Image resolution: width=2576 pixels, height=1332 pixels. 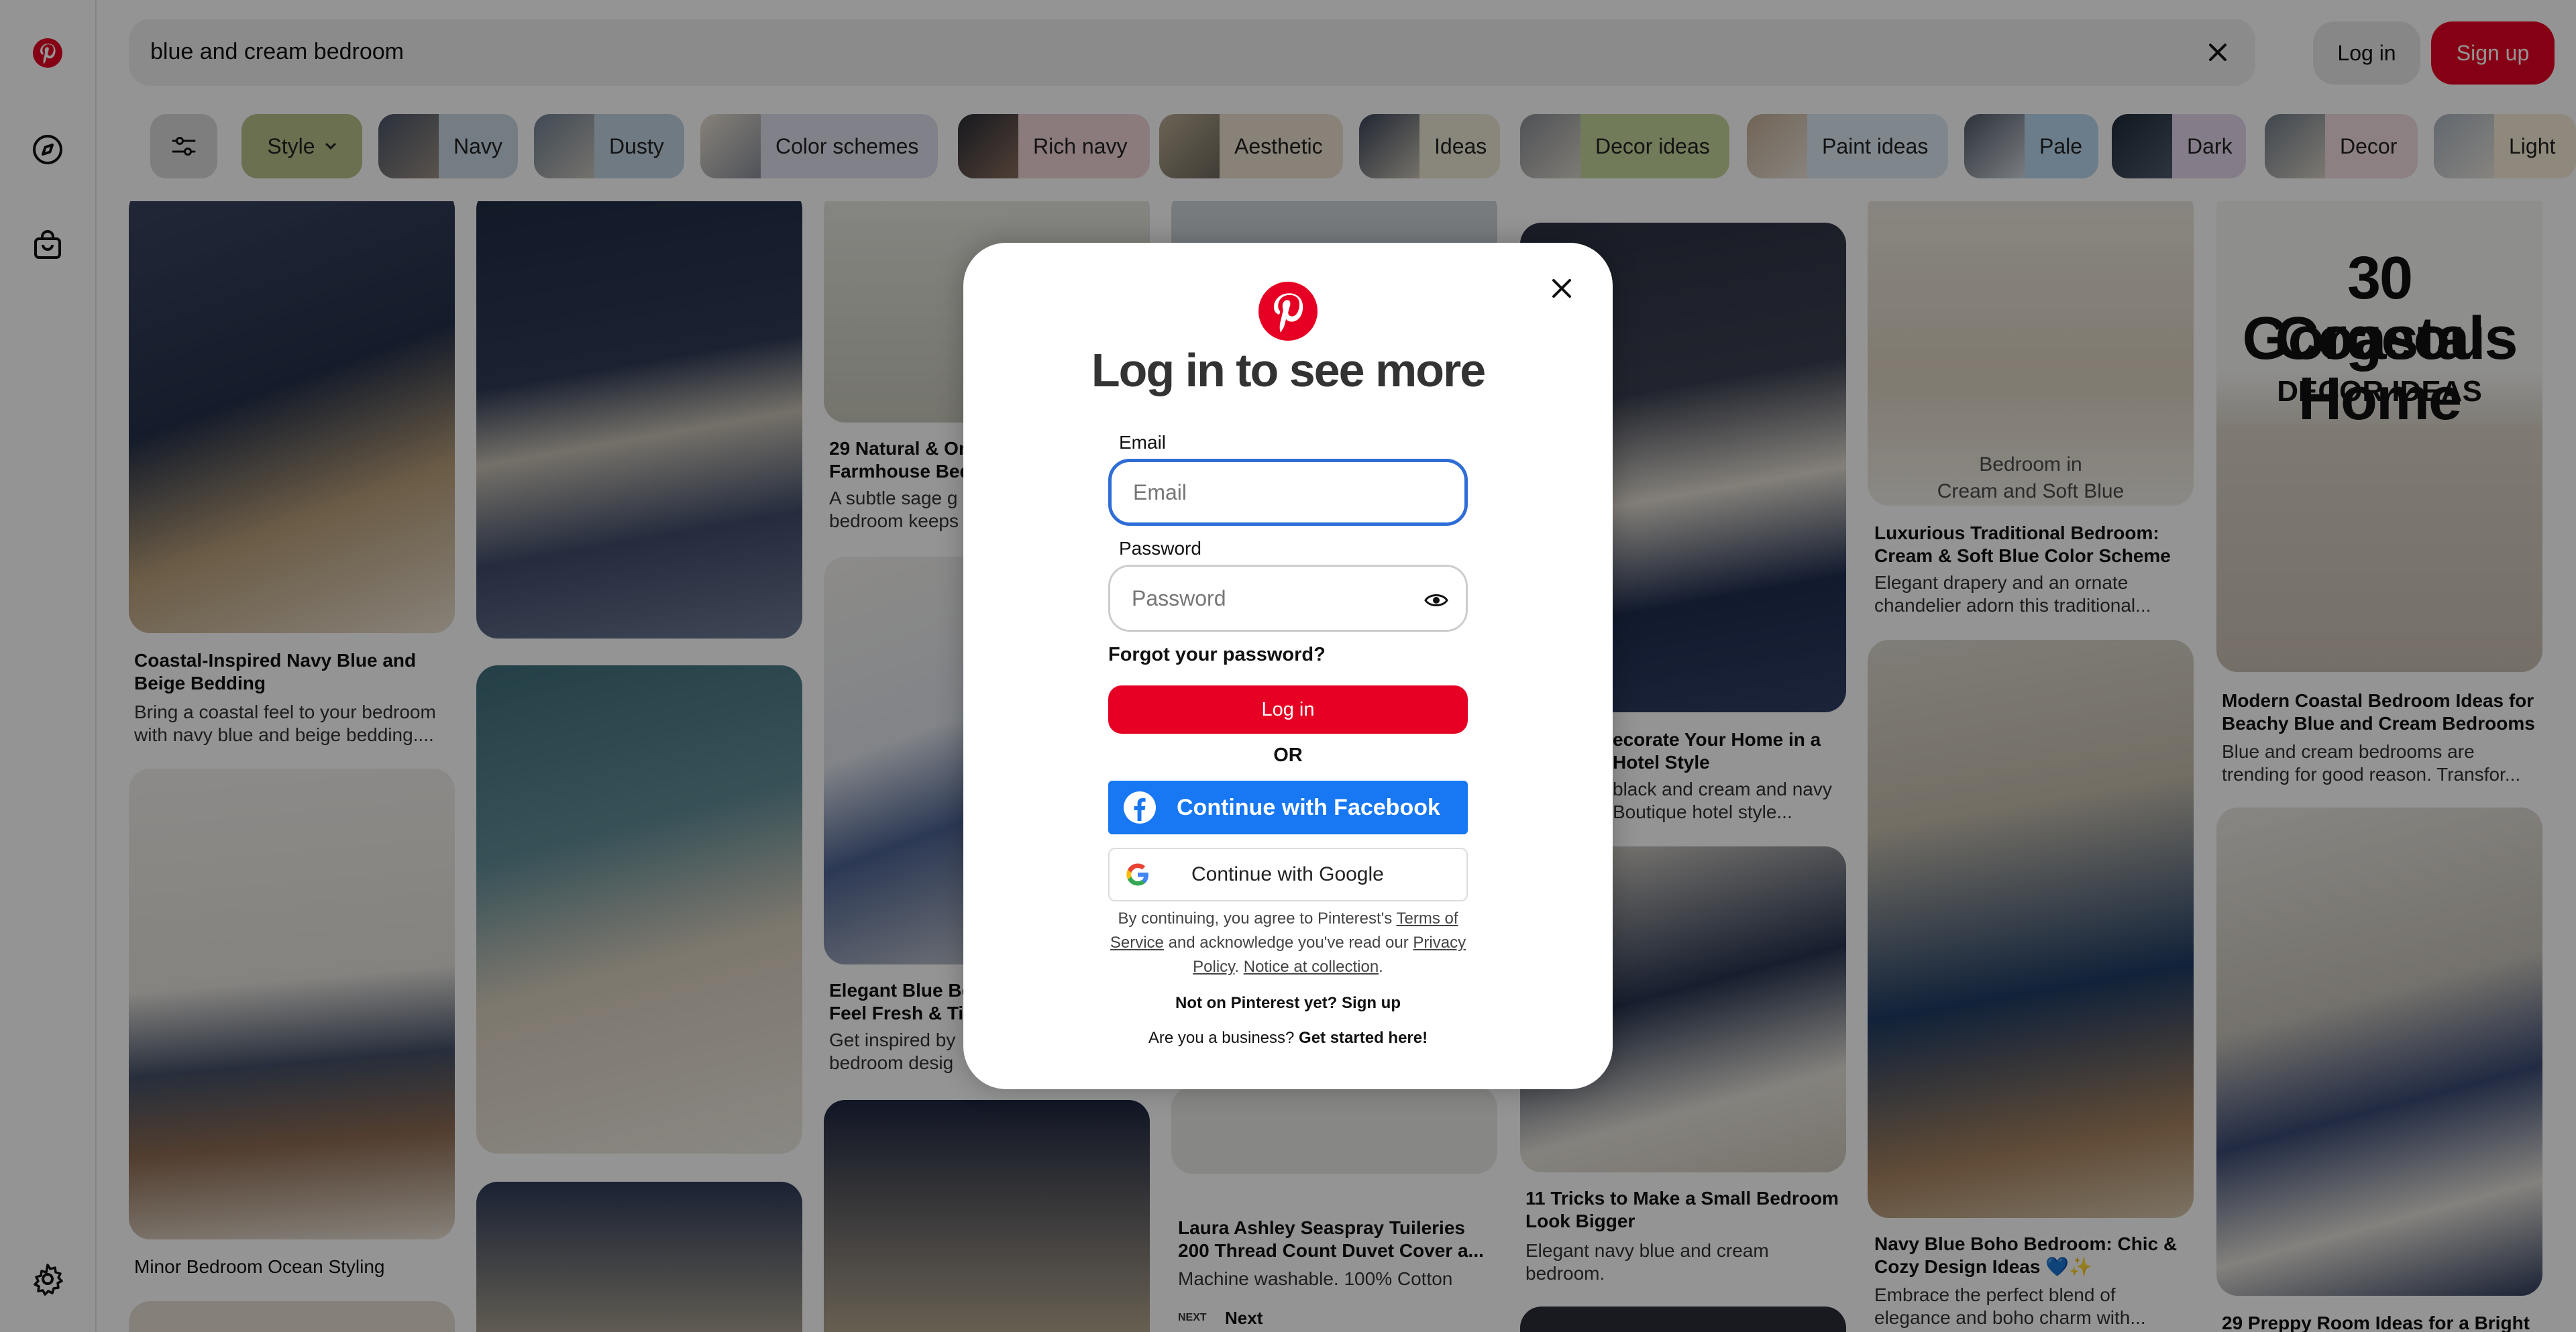 I want to click on google-button-label: Continue with Google, so click(x=1287, y=874).